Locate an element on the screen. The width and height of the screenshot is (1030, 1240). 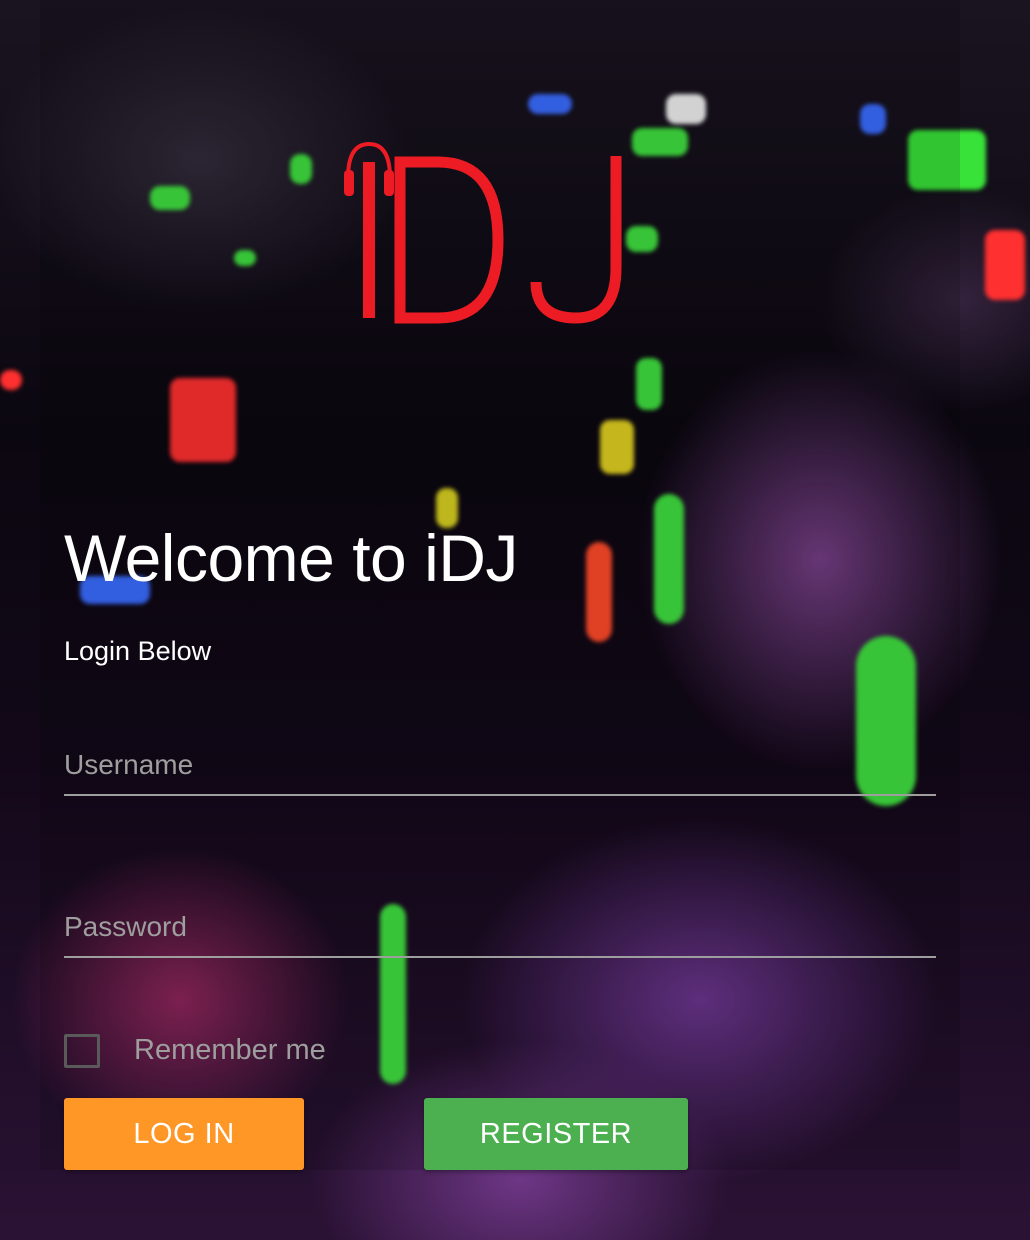
password-field is located at coordinates (500, 928).